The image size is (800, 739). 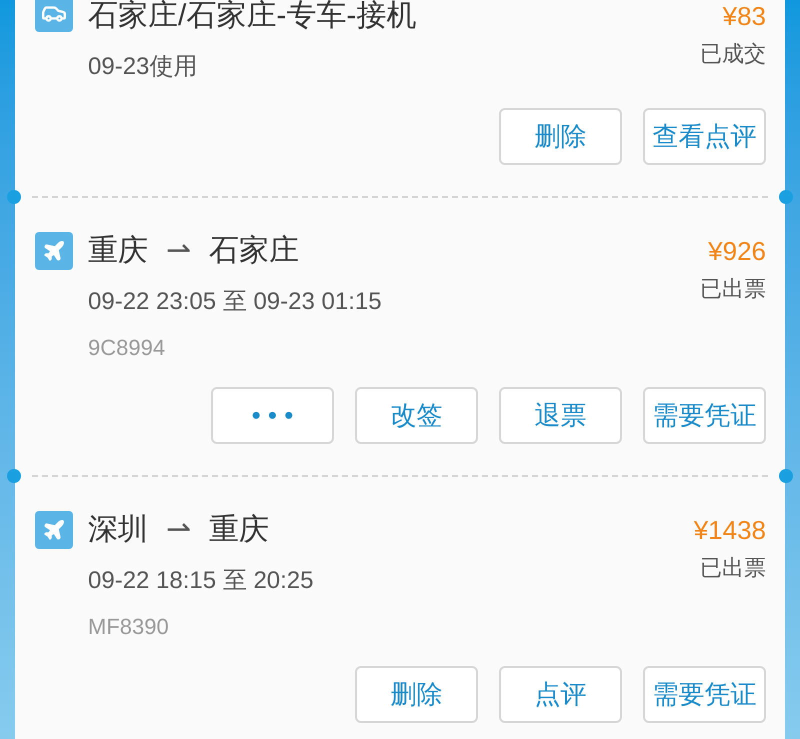 I want to click on travel-date: 09-22 18:15 至 20:25, so click(x=201, y=581).